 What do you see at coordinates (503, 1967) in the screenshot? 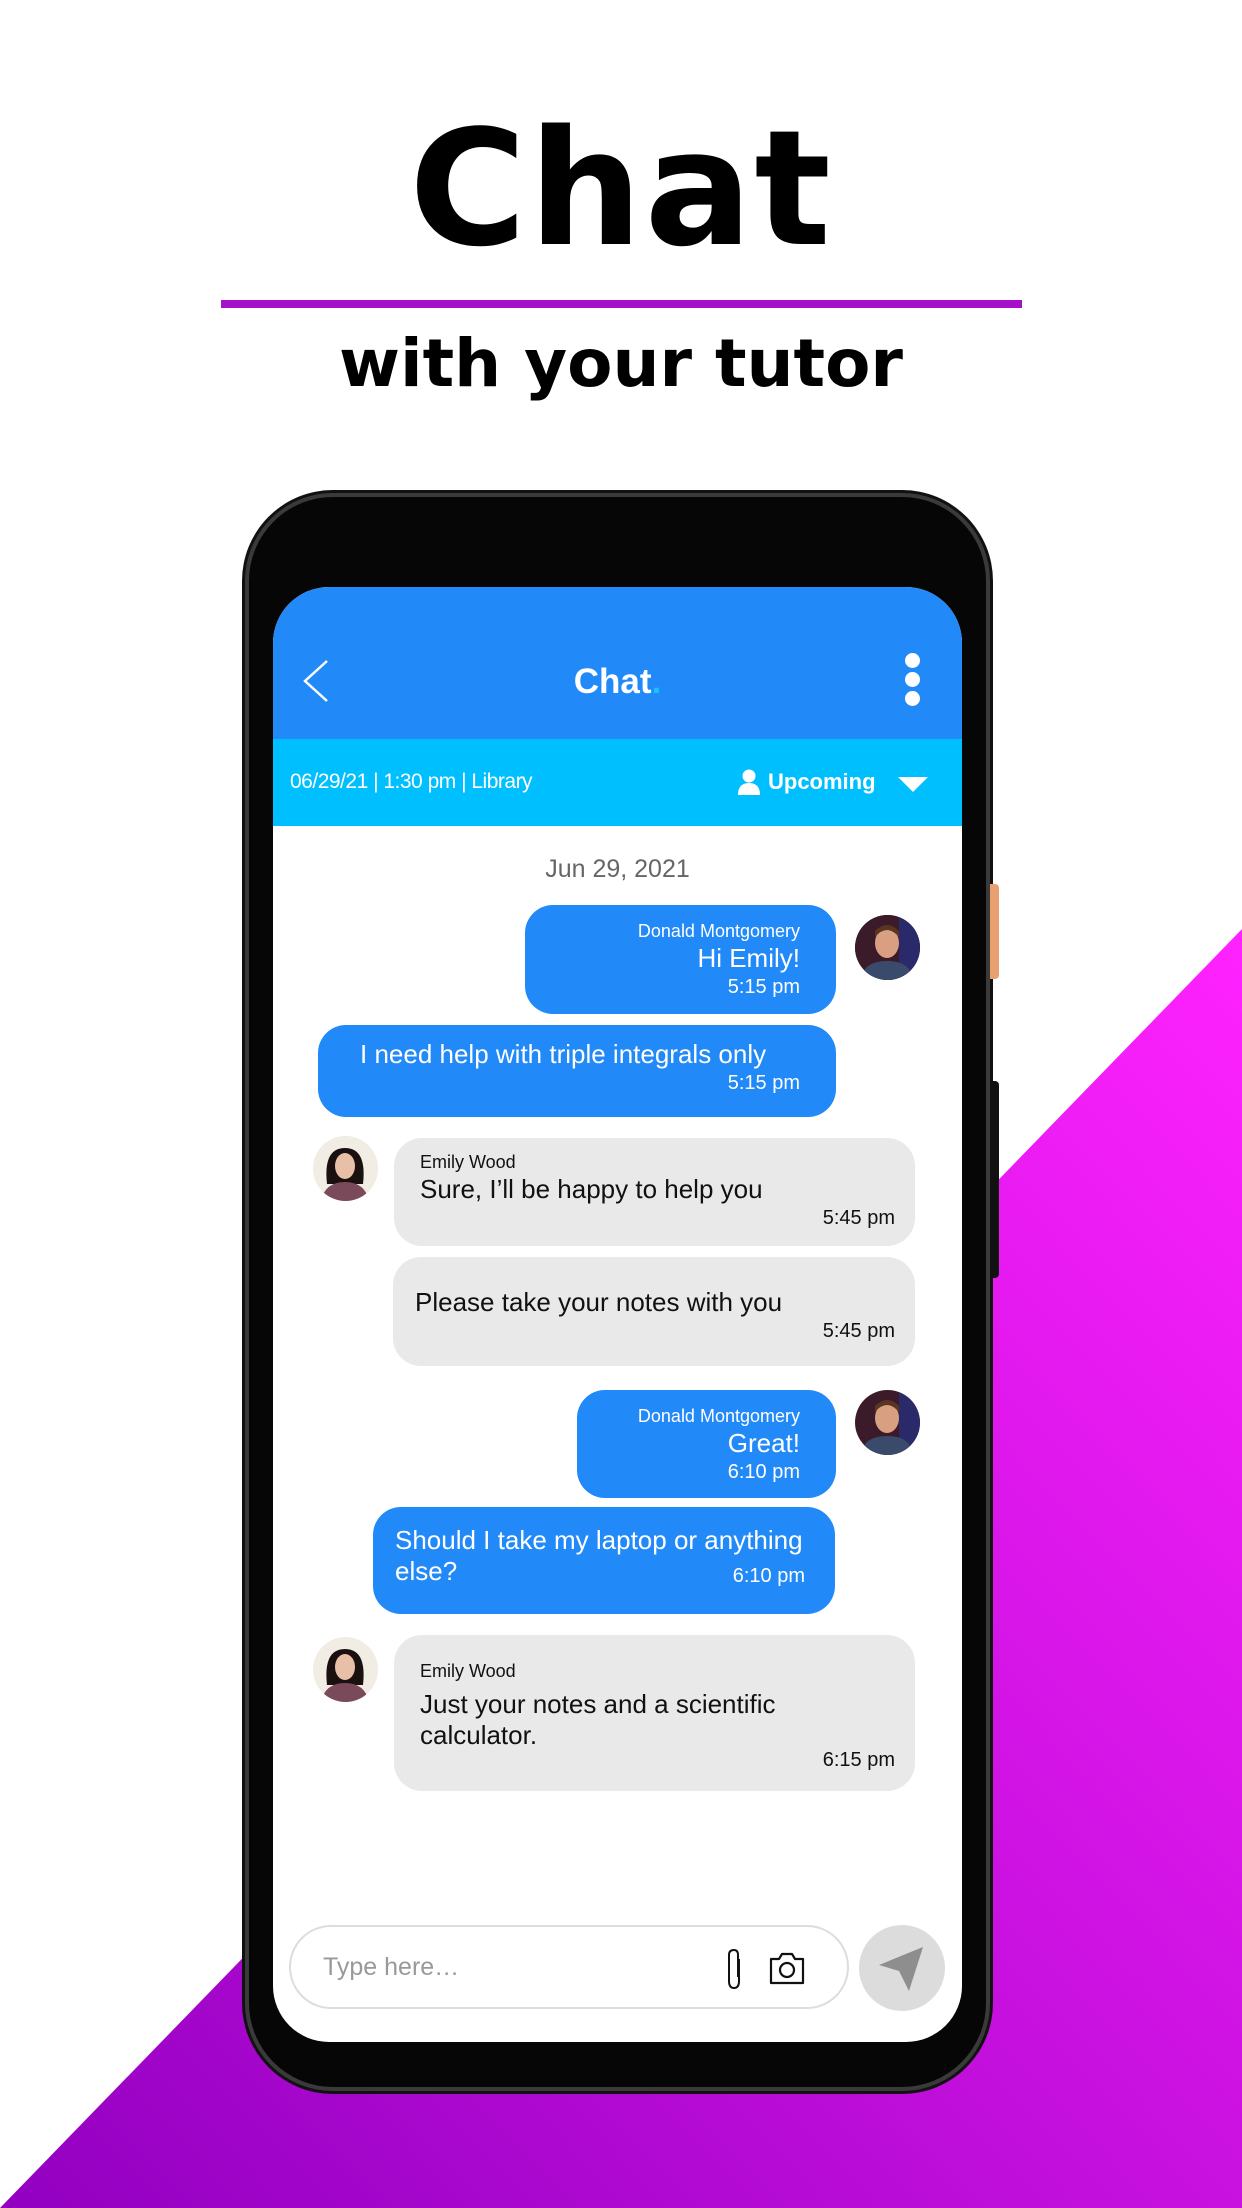
I see `message-input` at bounding box center [503, 1967].